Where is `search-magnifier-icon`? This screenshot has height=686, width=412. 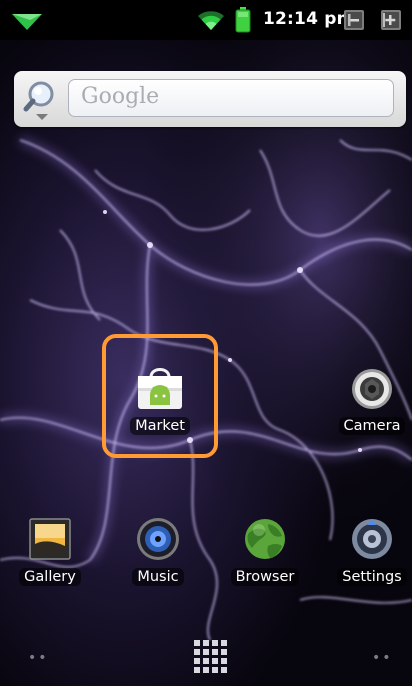 search-magnifier-icon is located at coordinates (42, 100).